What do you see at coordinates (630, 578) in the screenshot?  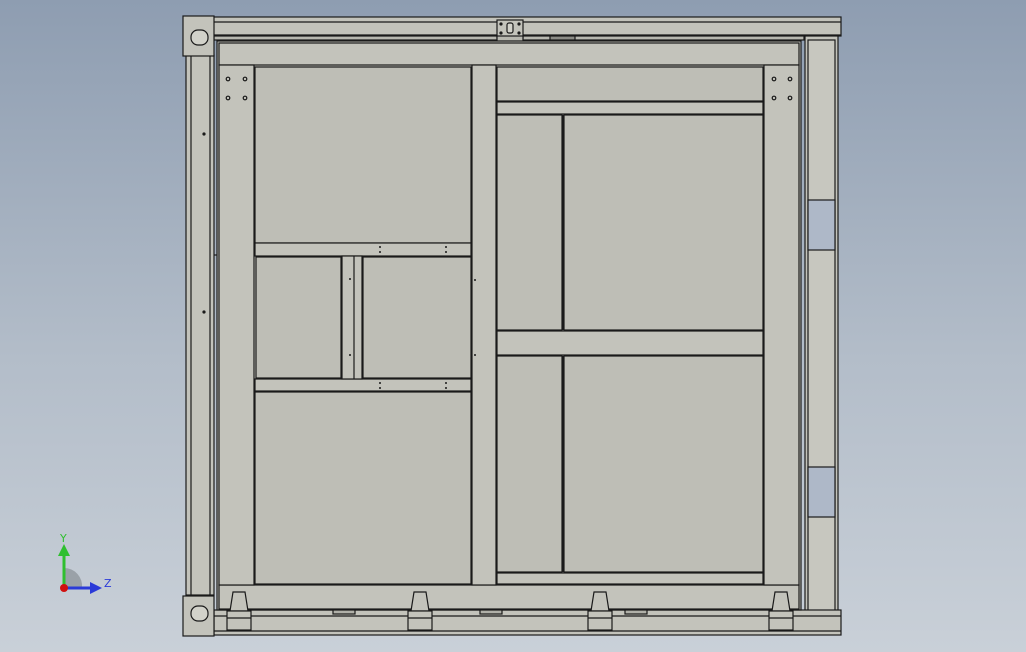 I see `right-rail-bottom` at bounding box center [630, 578].